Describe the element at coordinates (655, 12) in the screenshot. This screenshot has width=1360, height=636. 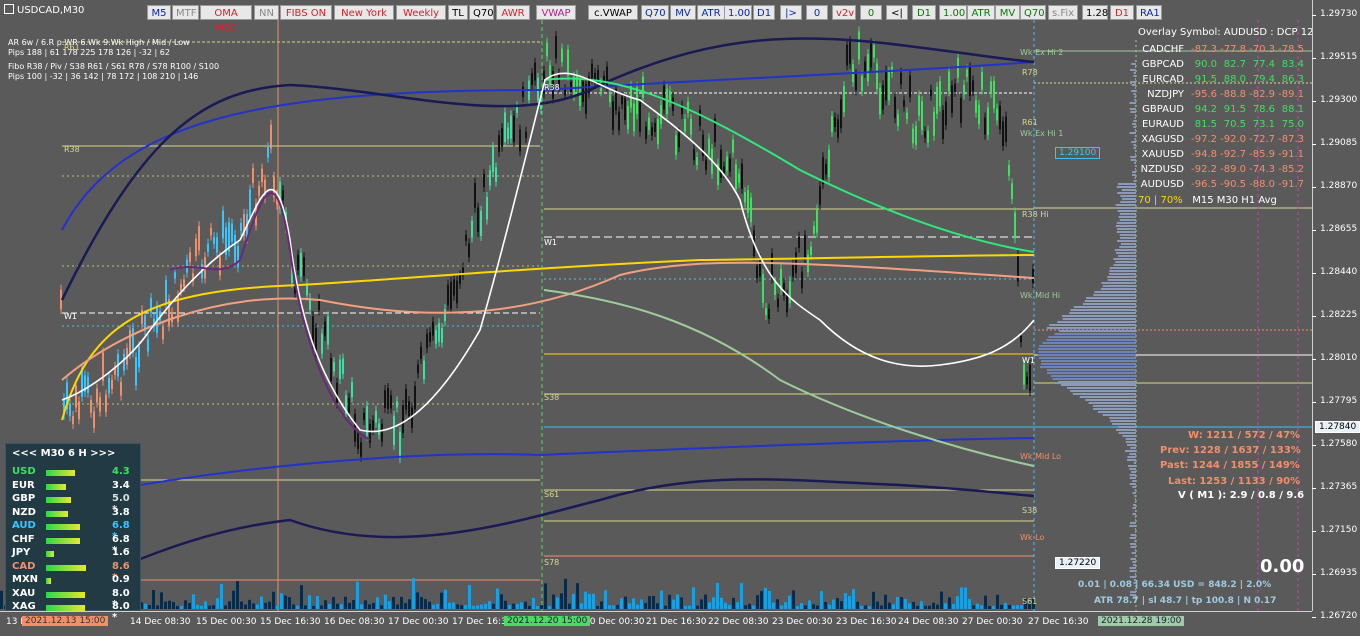
I see `toolbar-button-q70-12: Q70` at that location.